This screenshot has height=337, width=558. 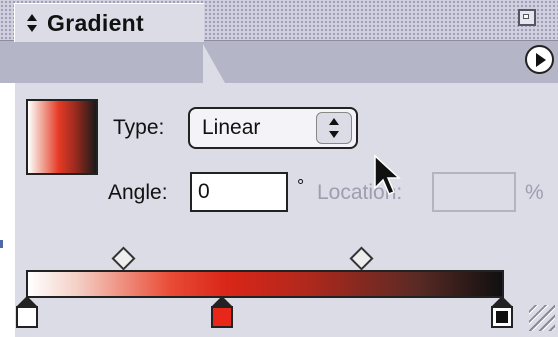 I want to click on type-select: Linear, so click(x=273, y=128).